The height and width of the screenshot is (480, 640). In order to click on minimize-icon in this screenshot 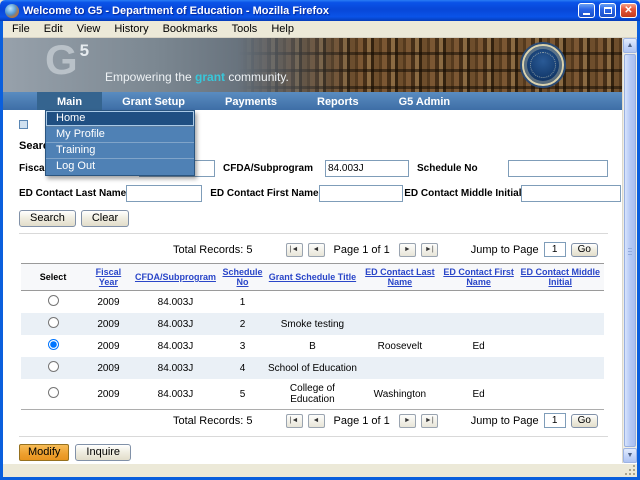, I will do `click(586, 14)`.